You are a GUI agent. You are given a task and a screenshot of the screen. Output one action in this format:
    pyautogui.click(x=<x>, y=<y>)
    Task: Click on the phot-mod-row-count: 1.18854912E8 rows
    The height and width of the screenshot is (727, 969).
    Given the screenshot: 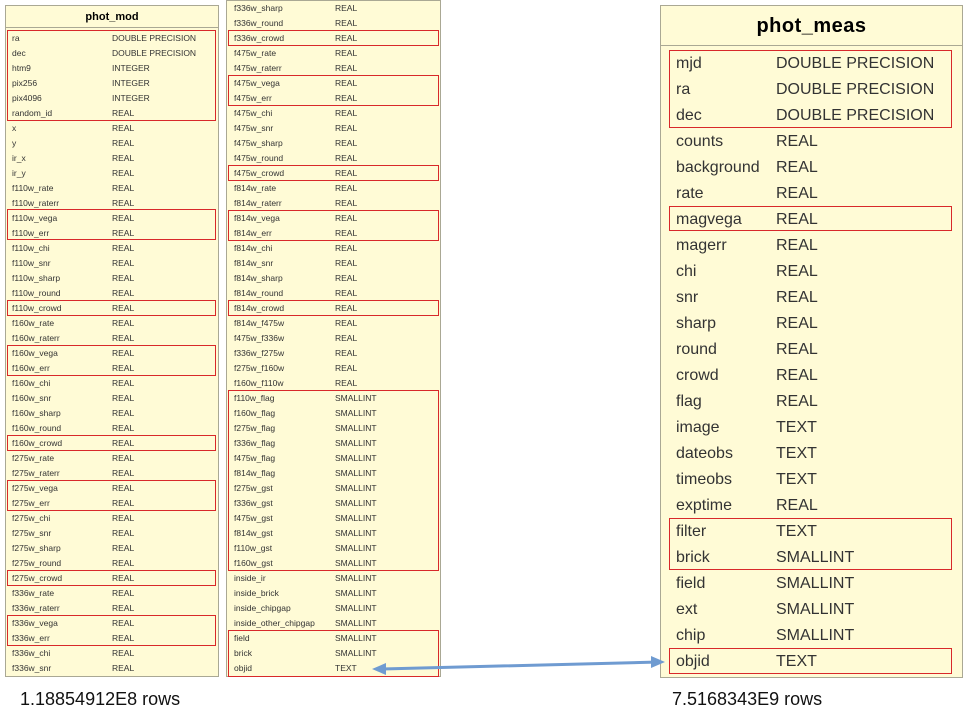 What is the action you would take?
    pyautogui.click(x=100, y=699)
    